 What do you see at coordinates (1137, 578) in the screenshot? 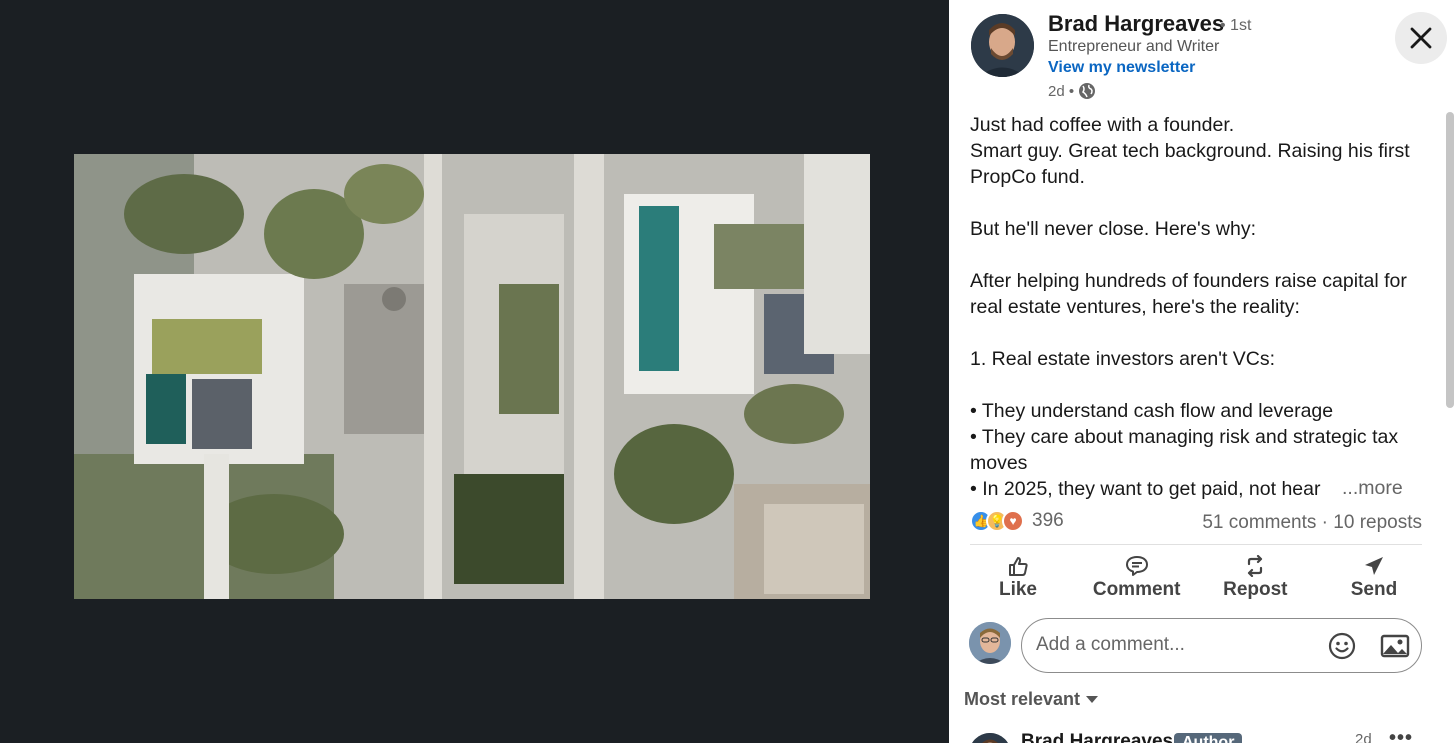
I see `comment-button: Comment` at bounding box center [1137, 578].